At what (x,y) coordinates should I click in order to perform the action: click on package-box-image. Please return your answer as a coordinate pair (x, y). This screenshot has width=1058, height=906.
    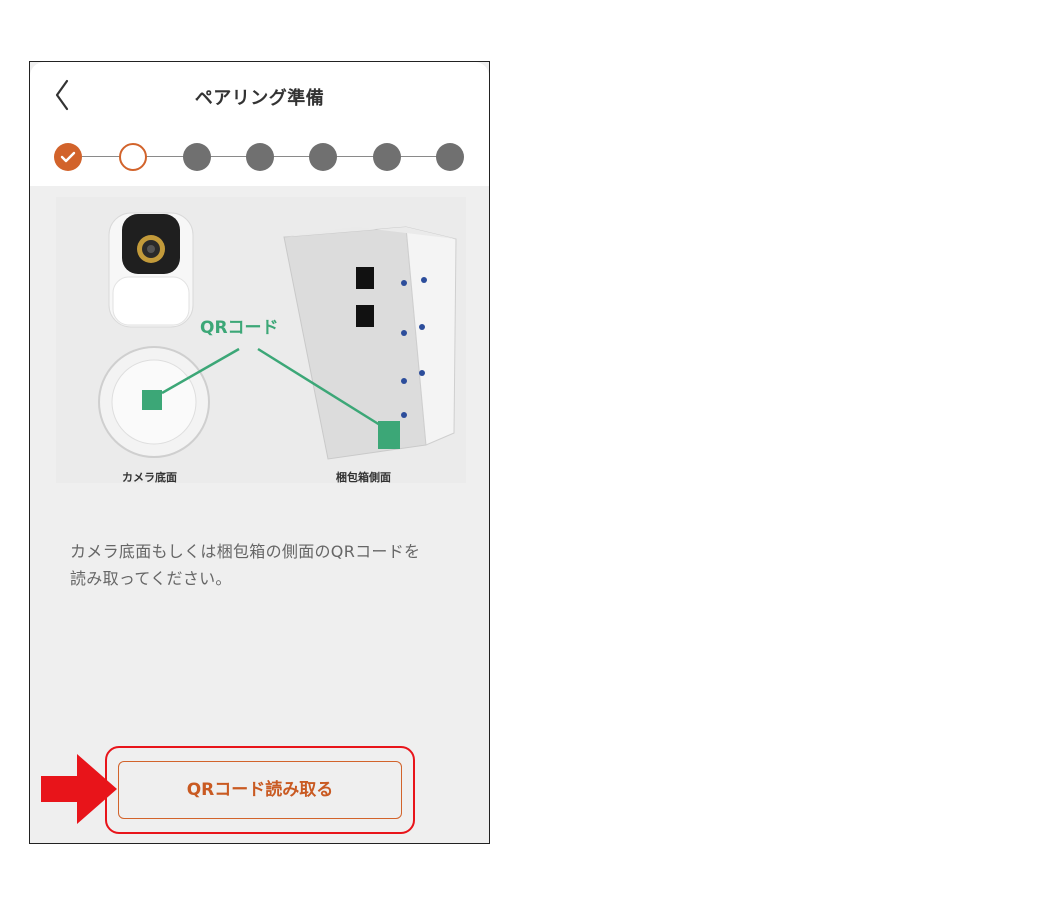
    Looking at the image, I should click on (370, 343).